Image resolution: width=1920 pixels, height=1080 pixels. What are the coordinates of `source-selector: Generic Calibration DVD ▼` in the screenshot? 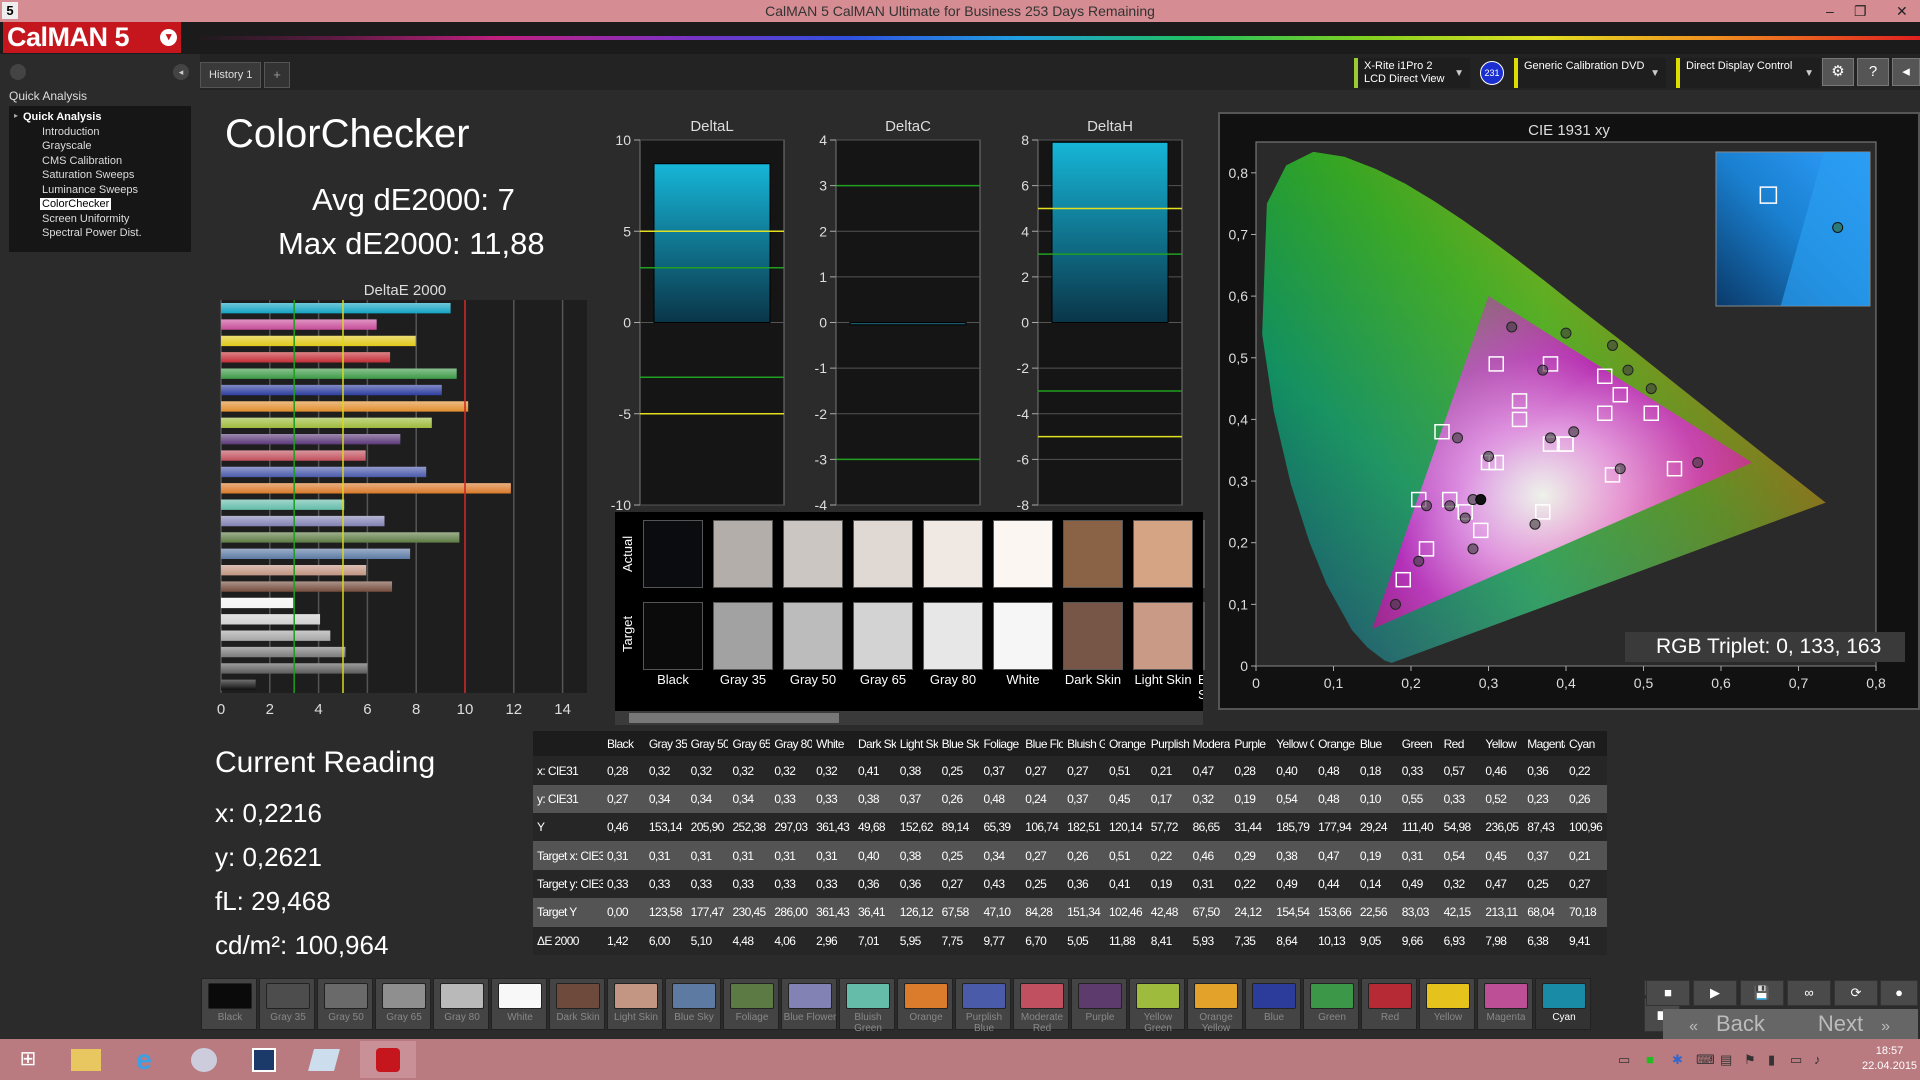 It's located at (1590, 73).